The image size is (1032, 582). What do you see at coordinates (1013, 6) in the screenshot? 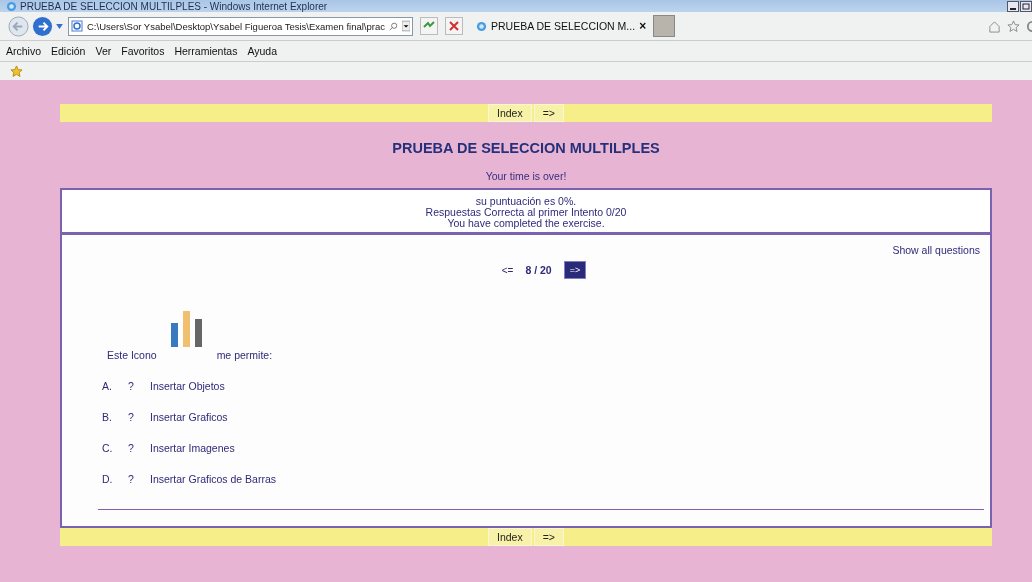
I see `minimize-button` at bounding box center [1013, 6].